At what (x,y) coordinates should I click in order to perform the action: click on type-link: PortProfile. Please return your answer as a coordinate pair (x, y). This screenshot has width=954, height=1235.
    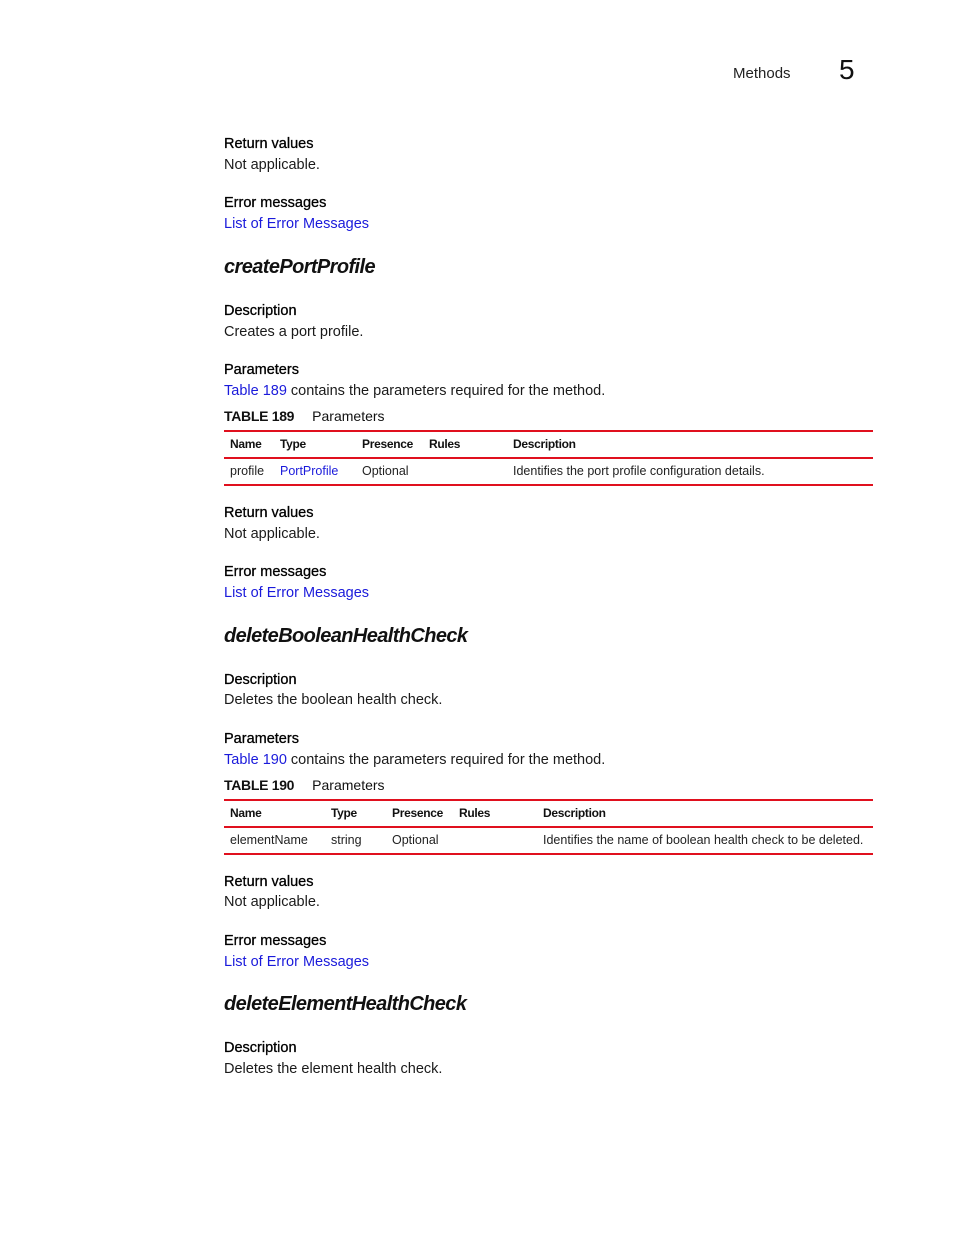
    Looking at the image, I should click on (309, 471).